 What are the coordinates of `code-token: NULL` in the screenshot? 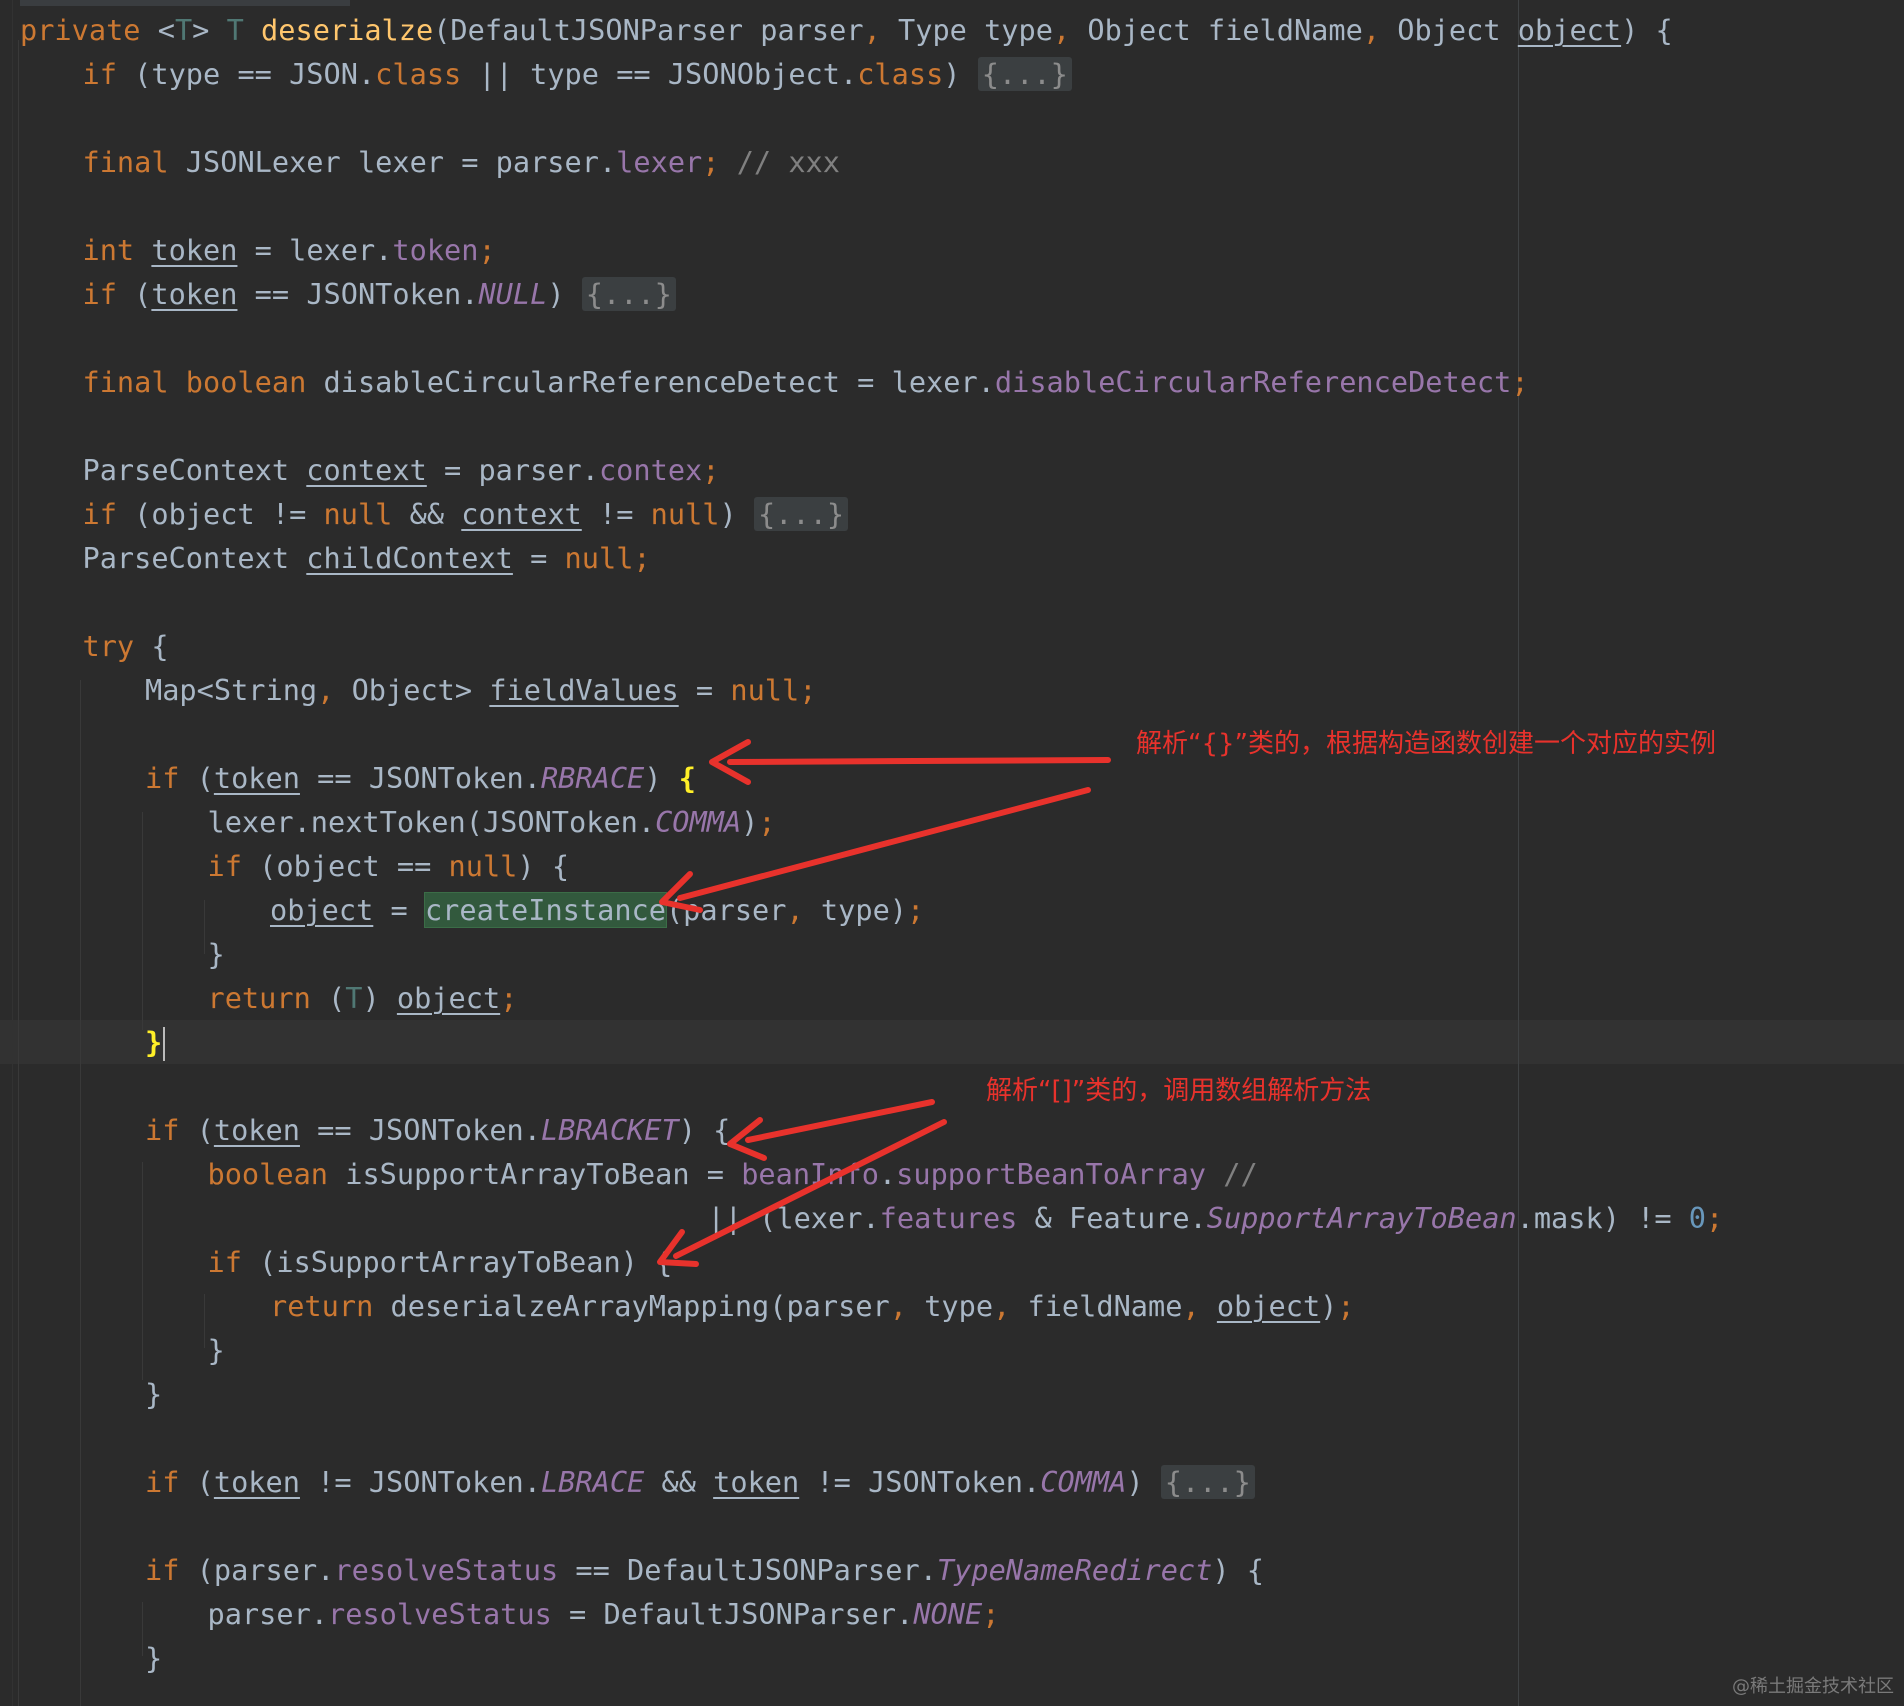 It's located at (513, 294).